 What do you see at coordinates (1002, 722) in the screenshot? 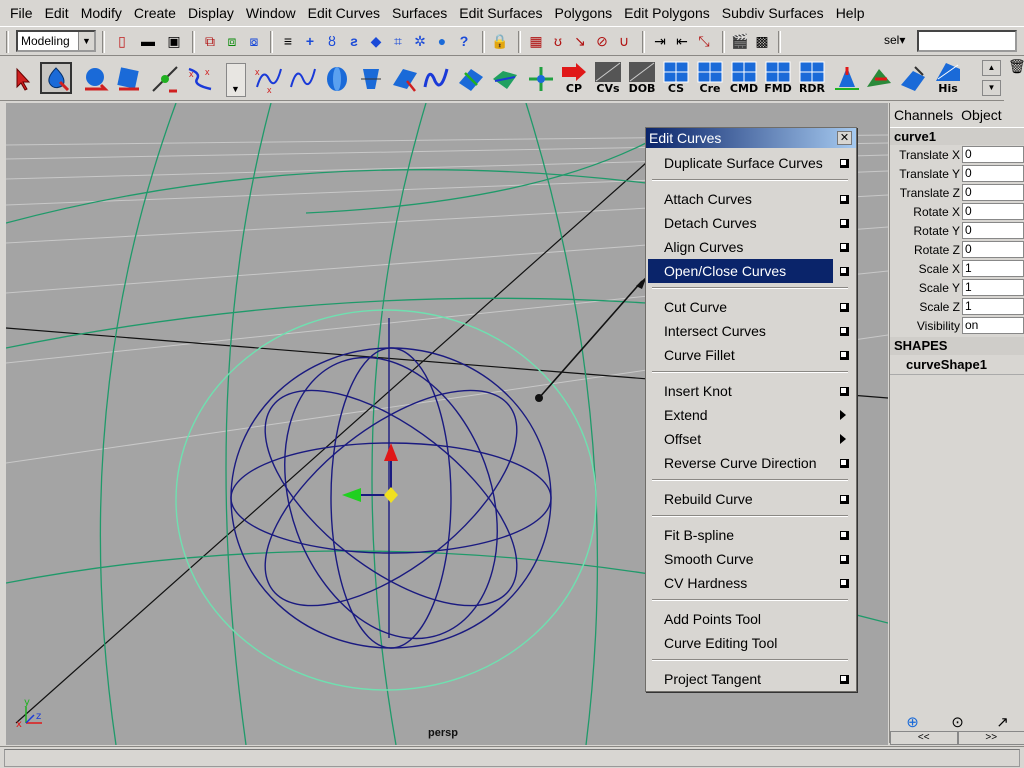
I see `layer-arrow-icon: ↗` at bounding box center [1002, 722].